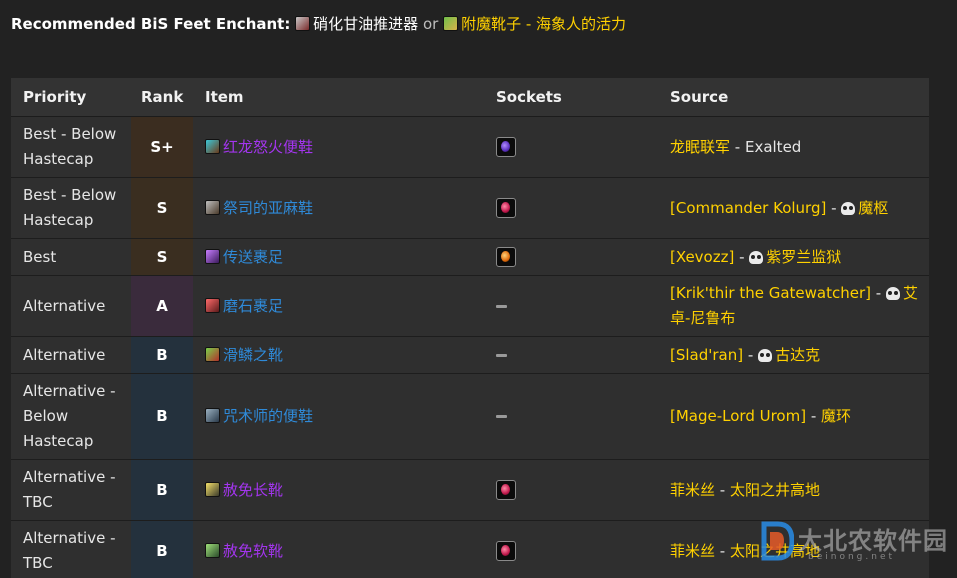 The width and height of the screenshot is (957, 578). I want to click on source-cell: [Slad'ran] - 古达克, so click(793, 355).